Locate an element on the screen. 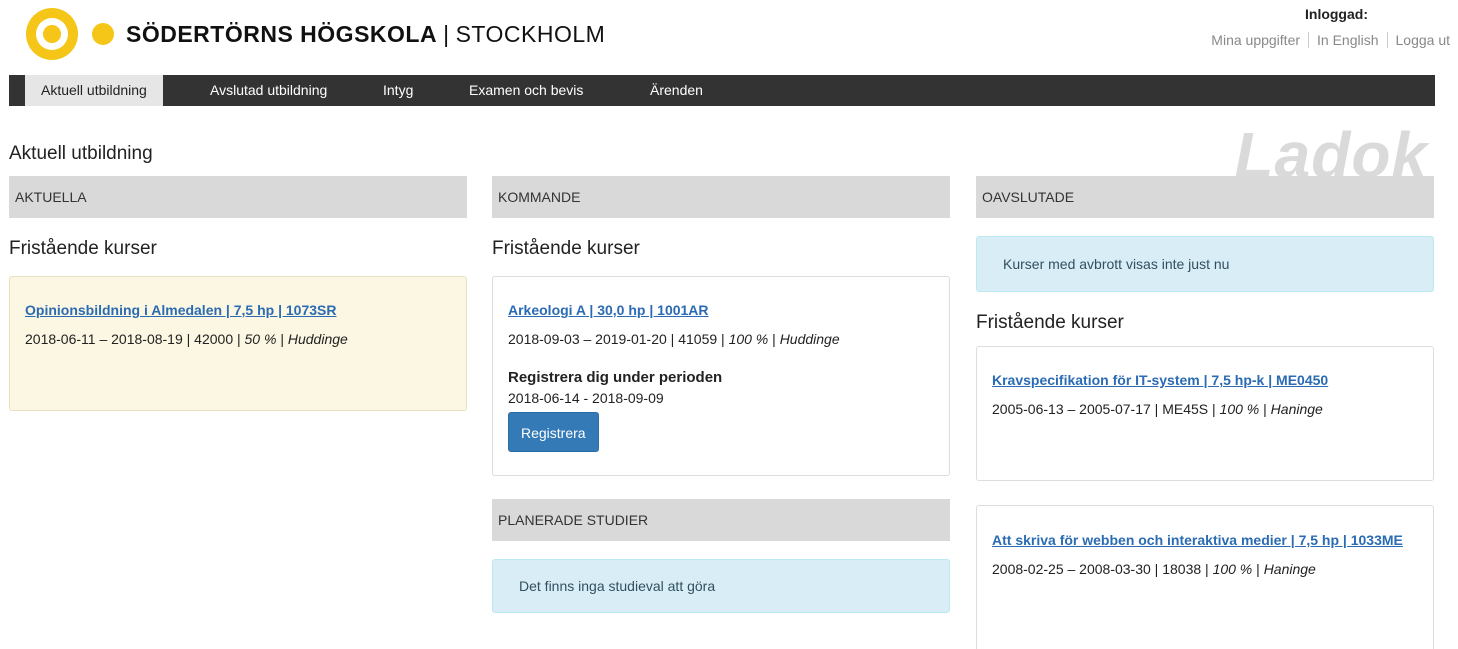  tab-intyg: Intyg is located at coordinates (398, 90).